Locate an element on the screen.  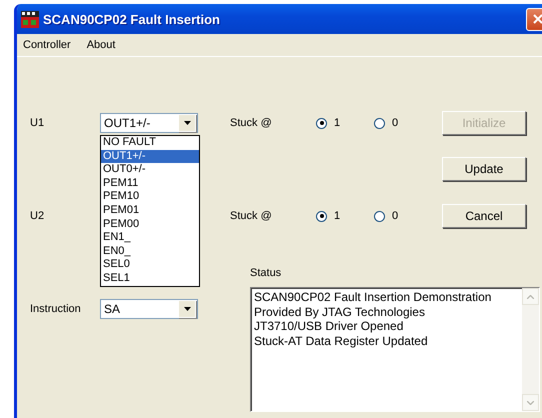
dialog-button: Update is located at coordinates (484, 169).